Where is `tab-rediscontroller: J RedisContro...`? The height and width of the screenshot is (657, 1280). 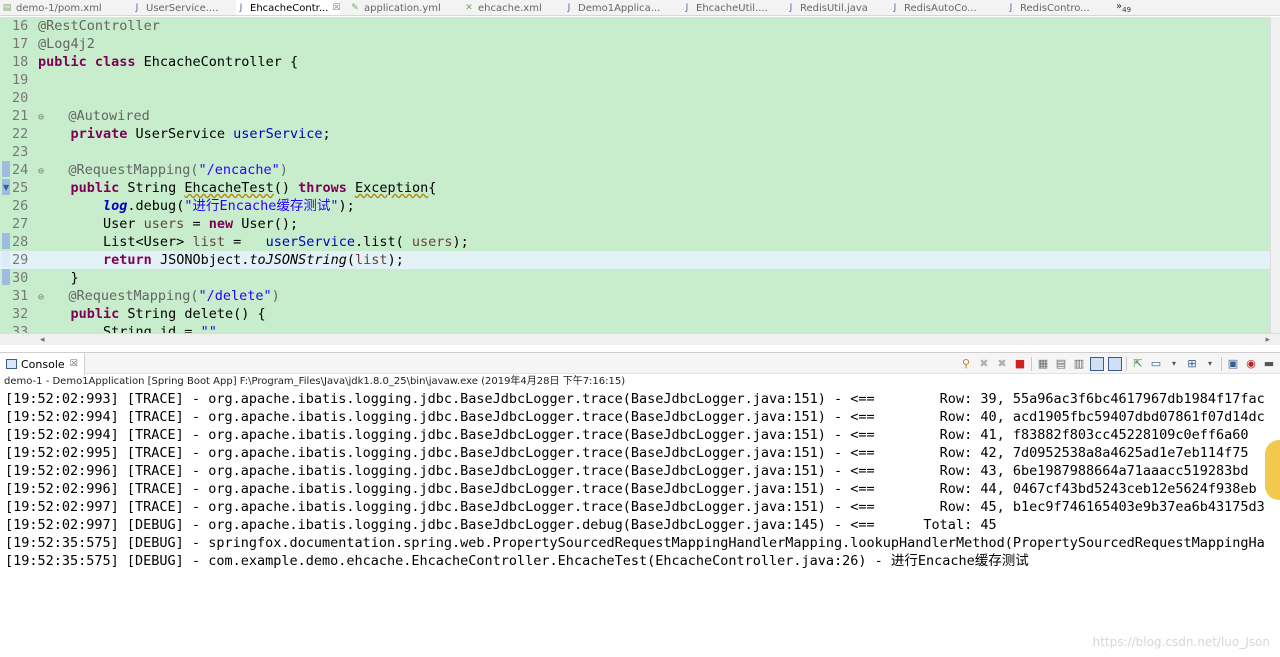 tab-rediscontroller: J RedisContro... is located at coordinates (1048, 7).